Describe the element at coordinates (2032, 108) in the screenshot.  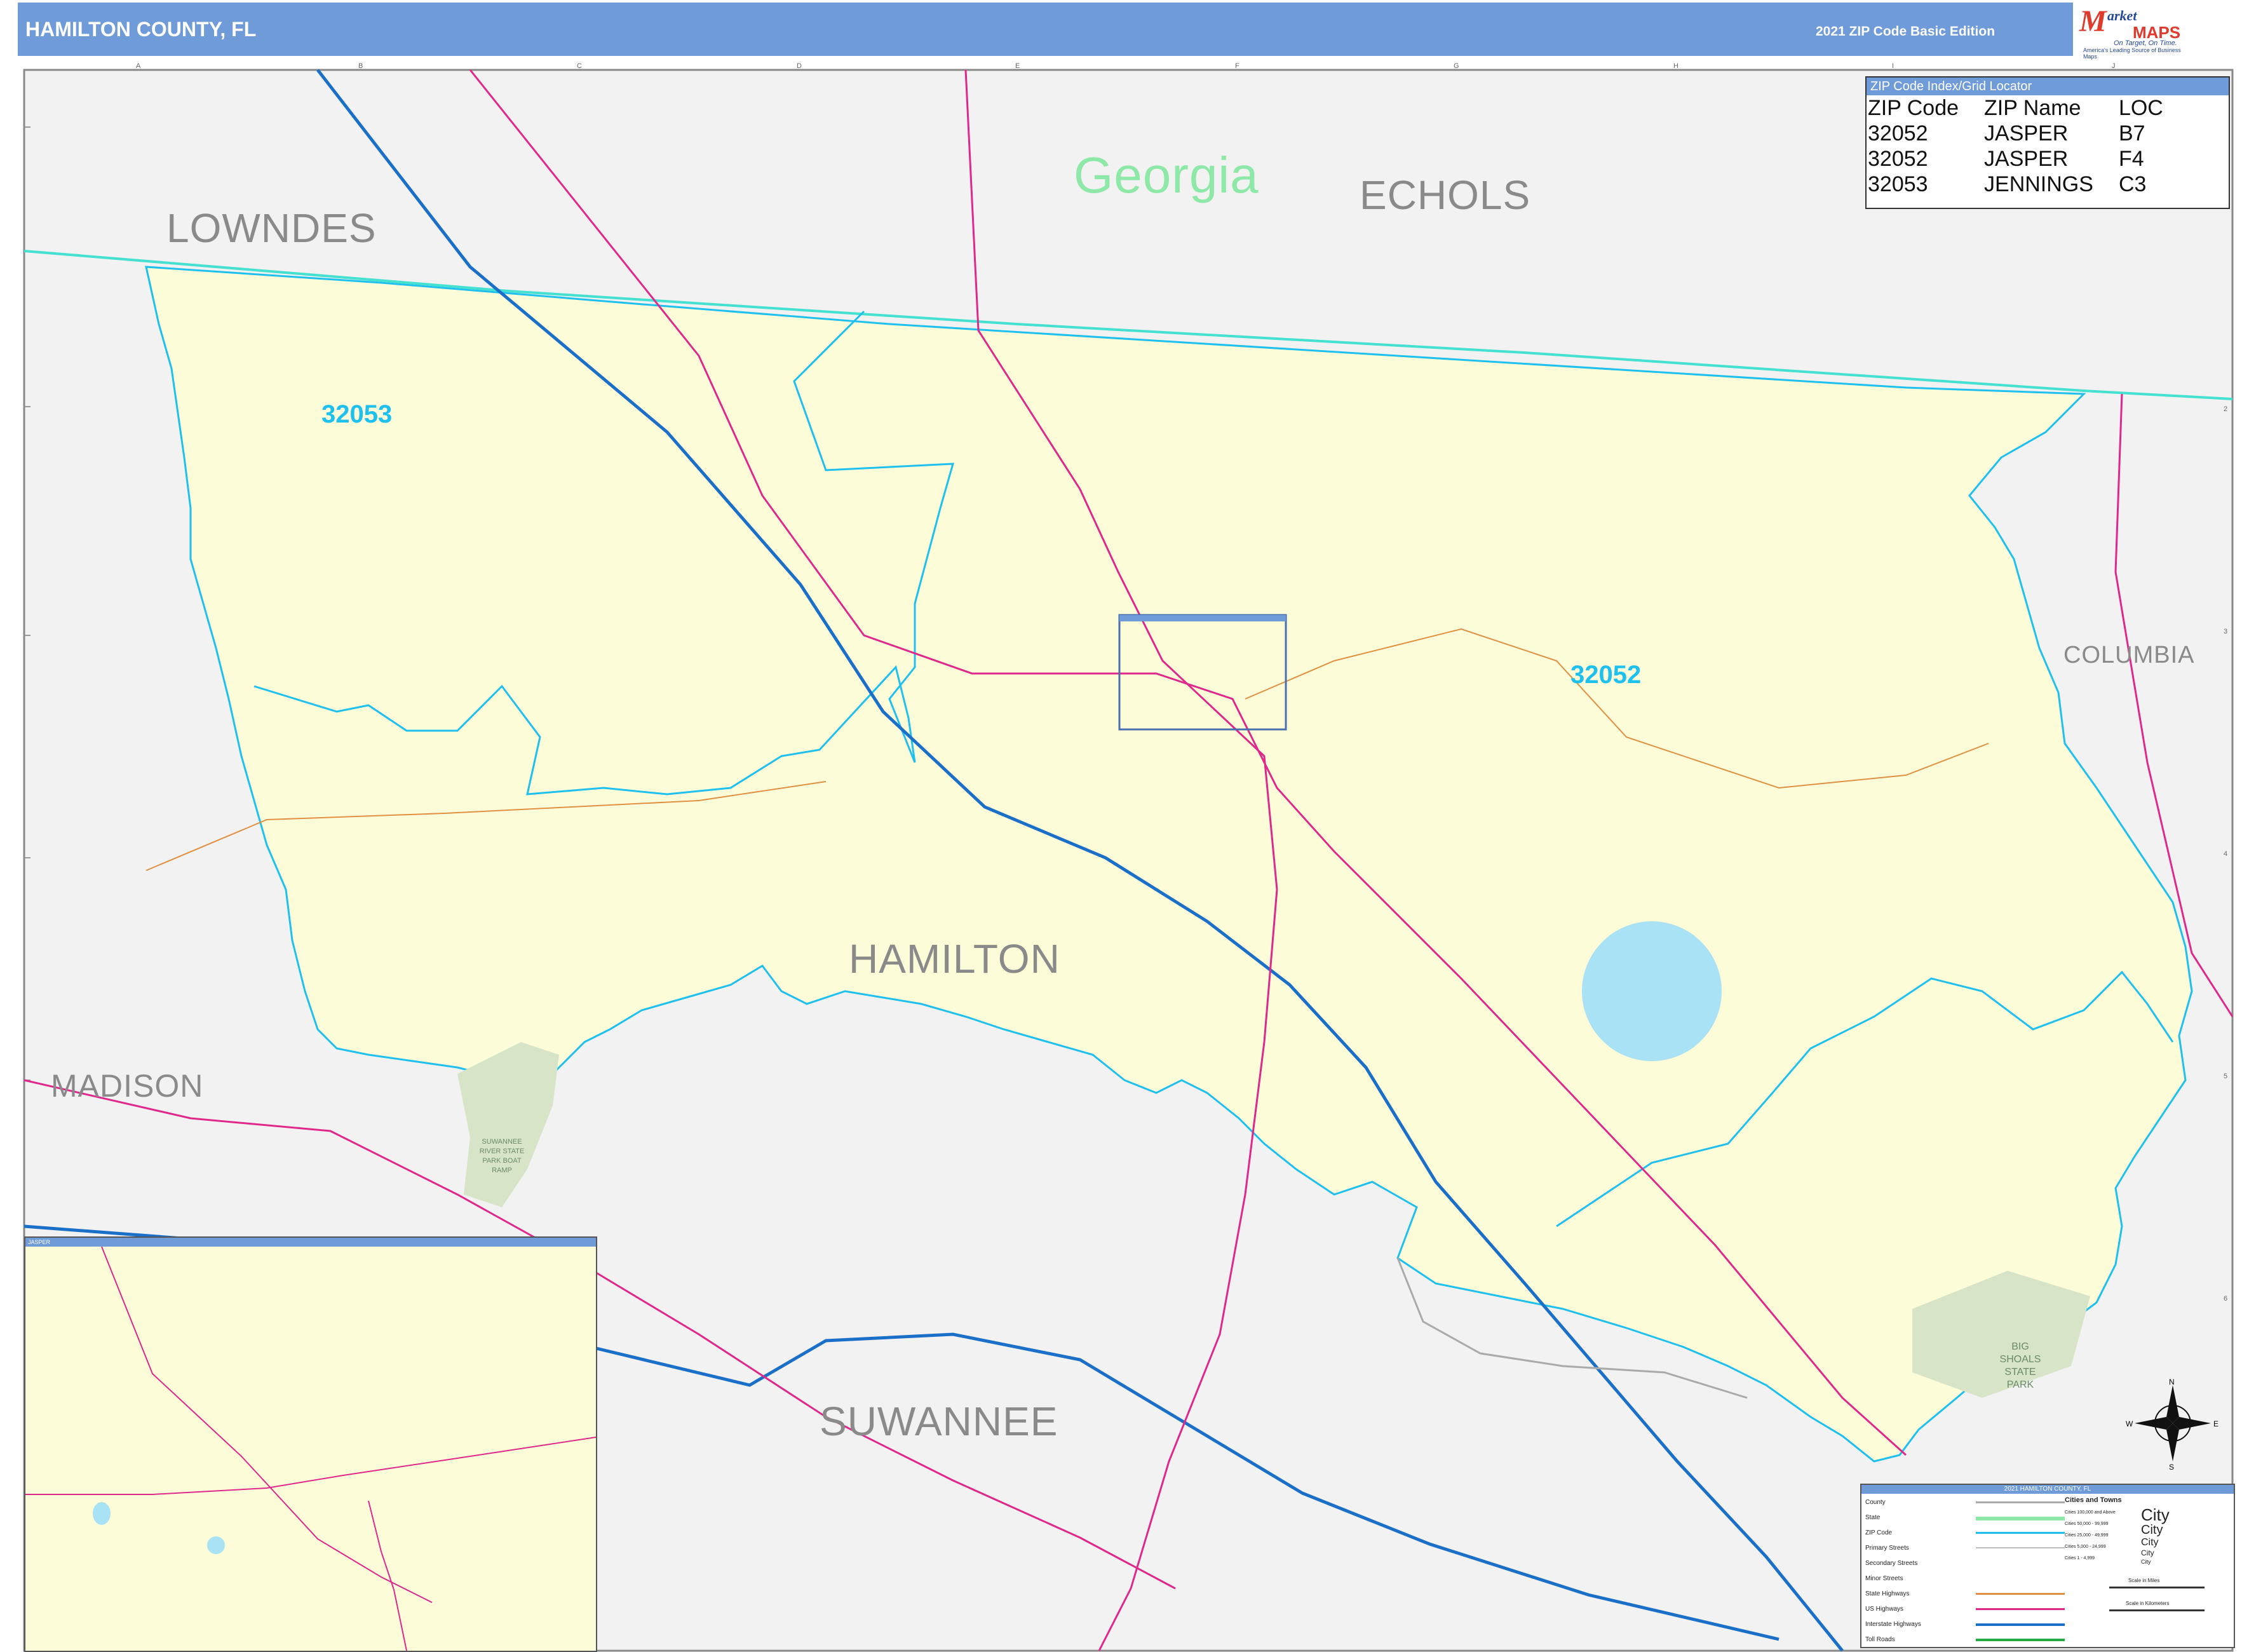
I see `col-zip-name: ZIP Name` at that location.